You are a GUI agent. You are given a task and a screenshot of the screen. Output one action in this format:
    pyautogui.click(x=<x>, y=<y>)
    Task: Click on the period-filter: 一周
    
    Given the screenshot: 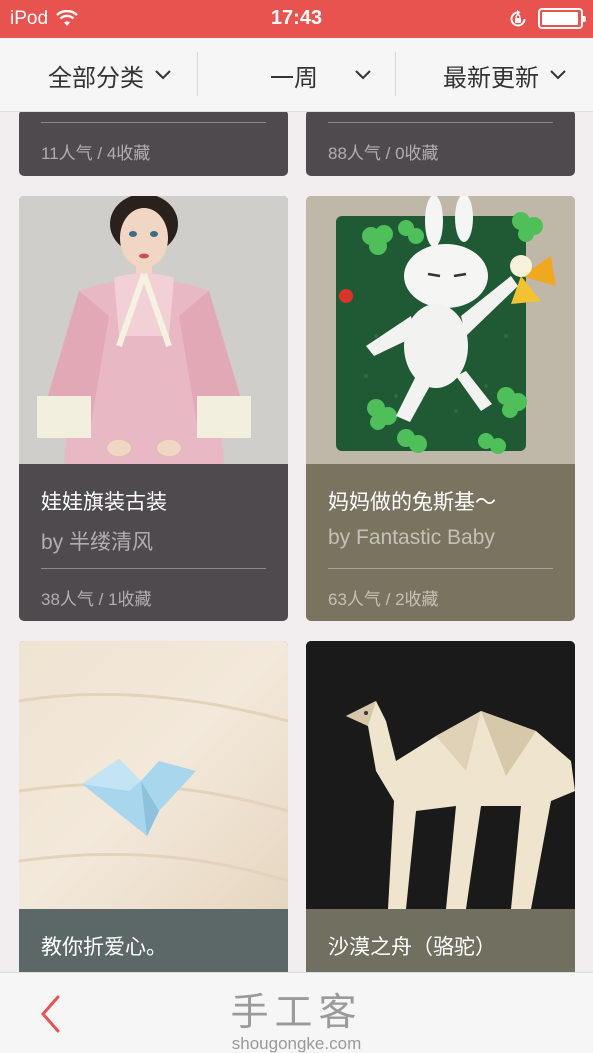 What is the action you would take?
    pyautogui.click(x=321, y=75)
    